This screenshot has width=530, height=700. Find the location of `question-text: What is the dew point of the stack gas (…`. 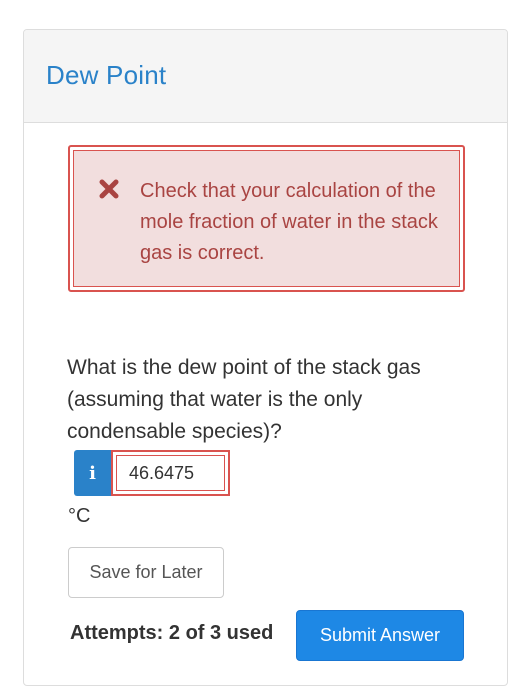

question-text: What is the dew point of the stack gas (… is located at coordinates (244, 399).